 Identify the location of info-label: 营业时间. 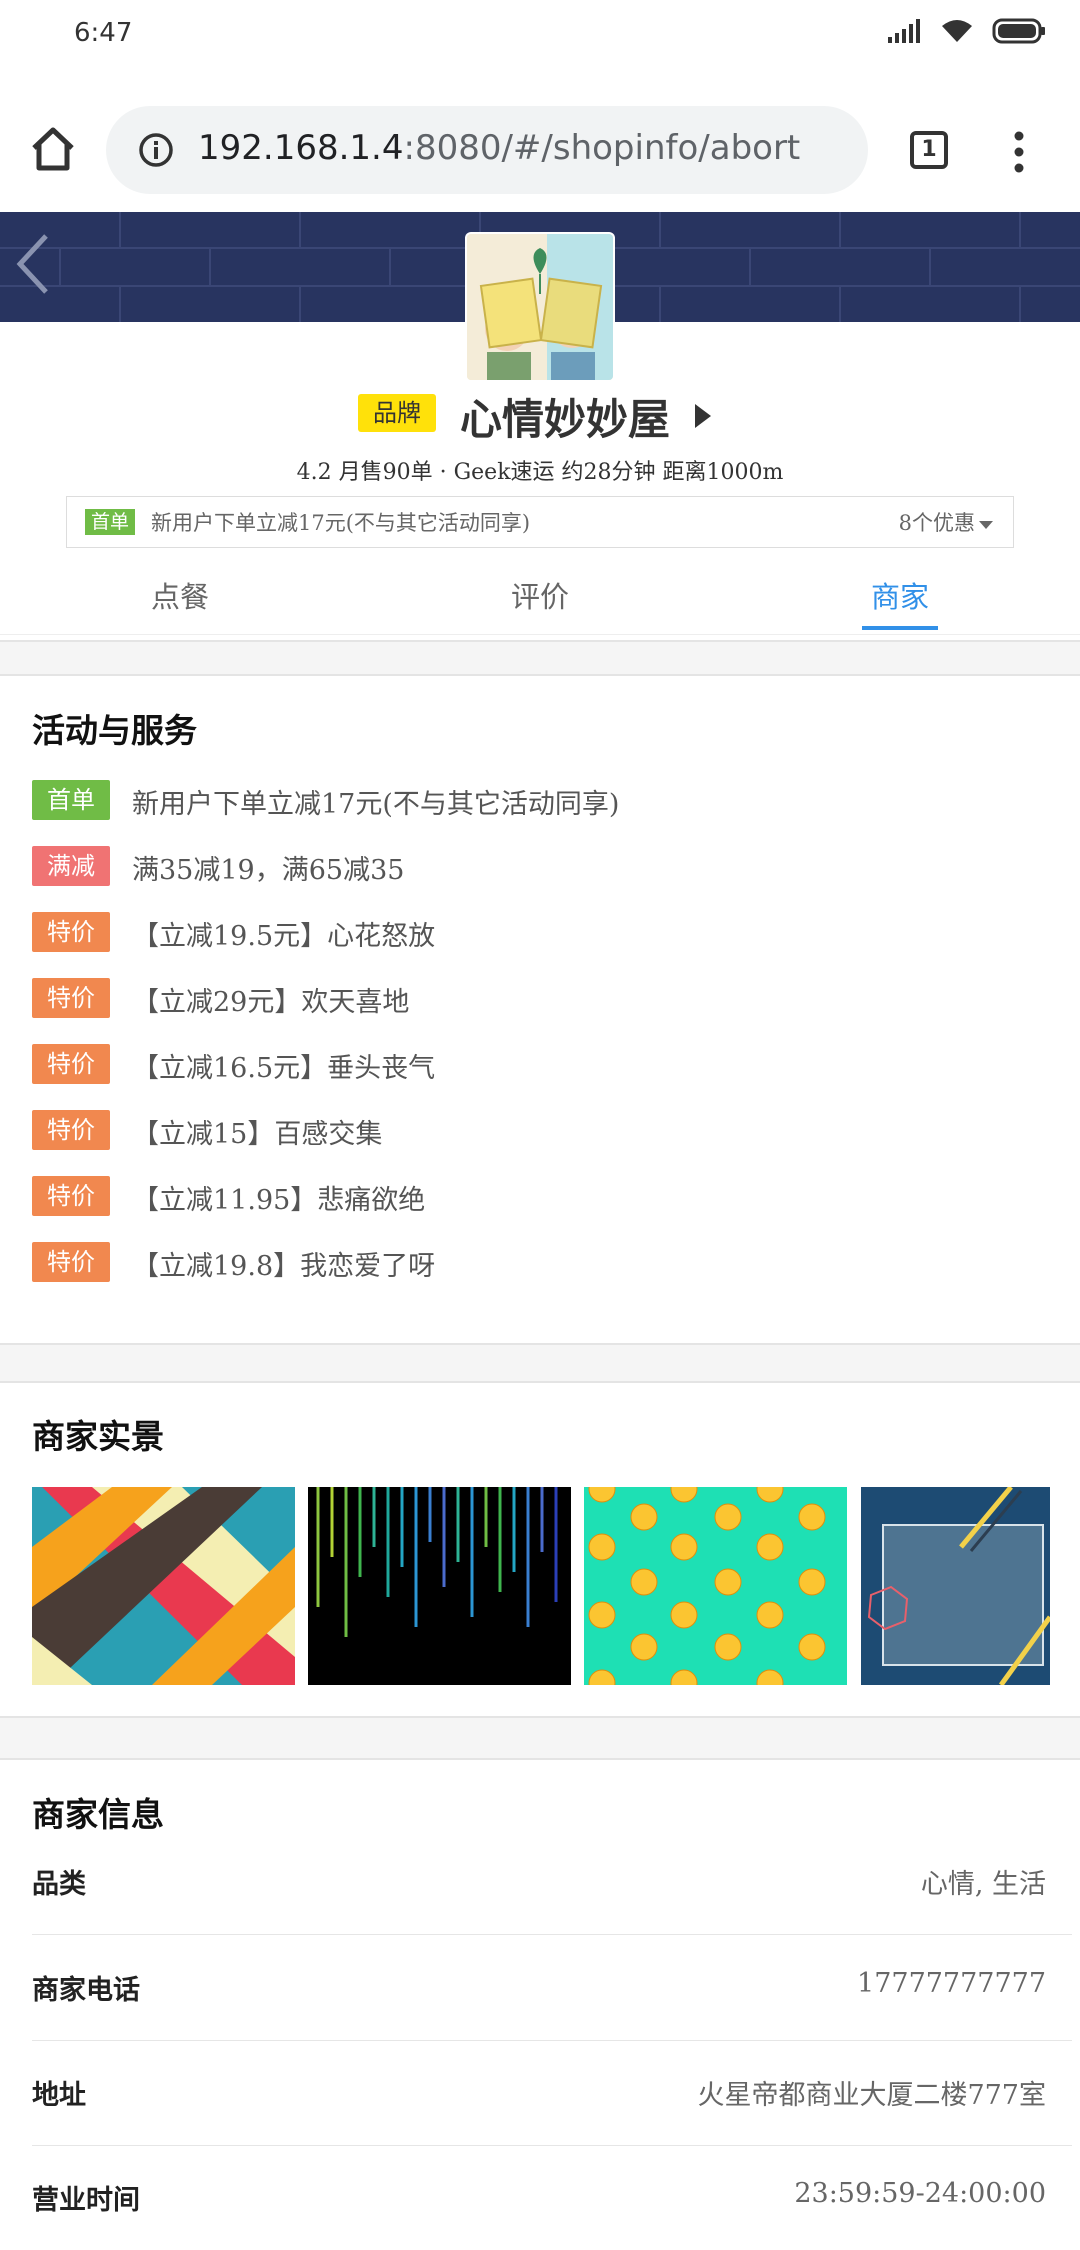
(86, 2200).